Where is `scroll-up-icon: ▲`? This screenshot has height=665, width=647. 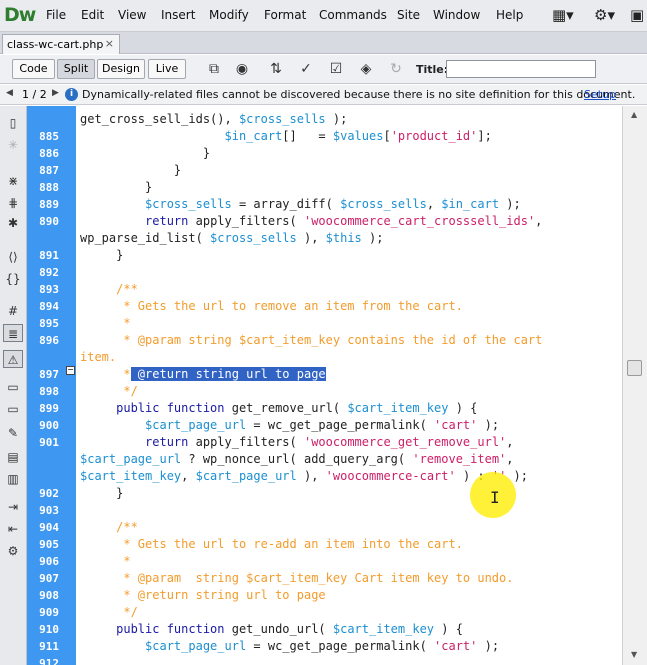
scroll-up-icon: ▲ is located at coordinates (634, 114).